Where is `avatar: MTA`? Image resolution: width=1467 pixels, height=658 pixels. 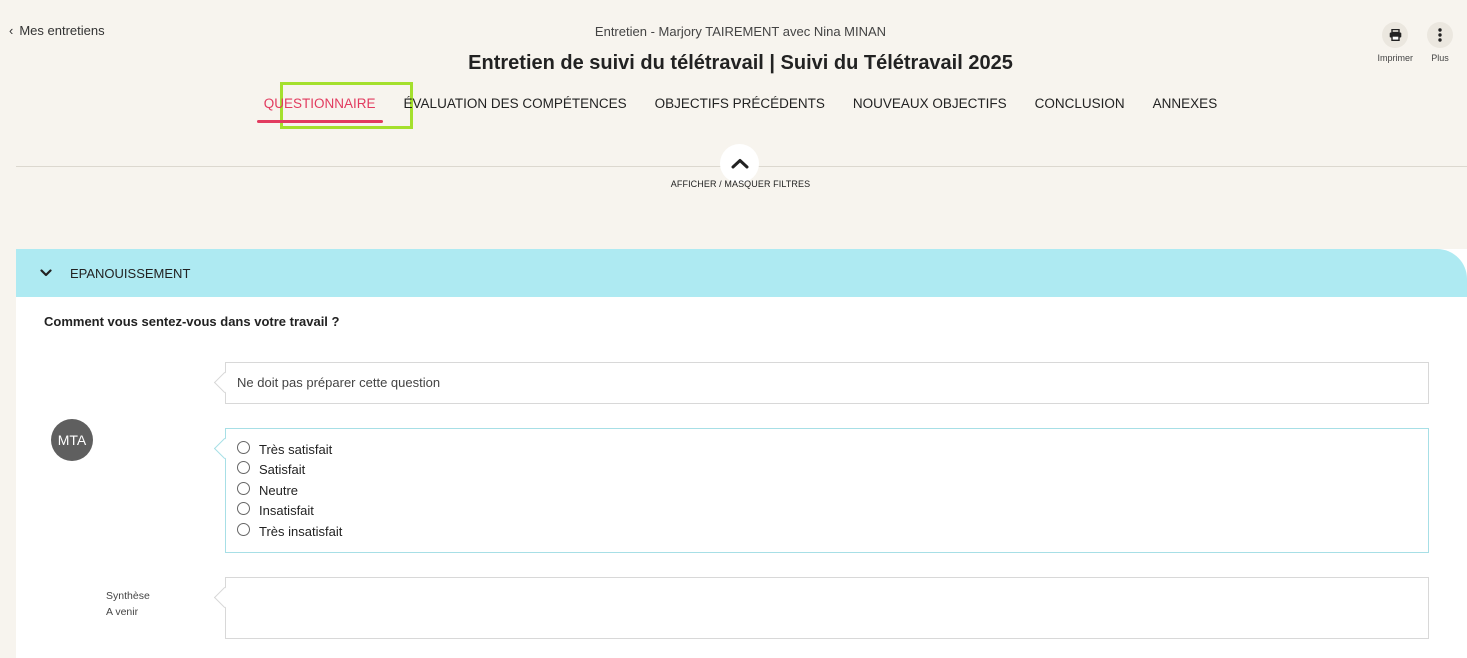
avatar: MTA is located at coordinates (72, 440).